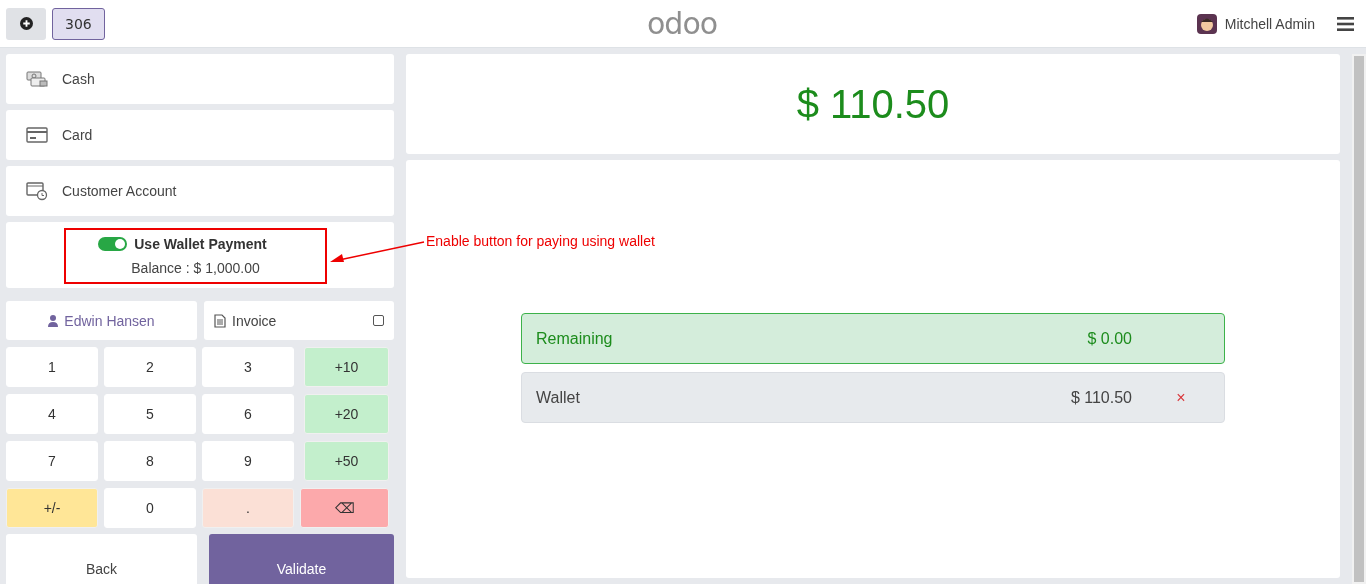 The image size is (1366, 584). What do you see at coordinates (200, 191) in the screenshot?
I see `payment-method-button: Customer Account` at bounding box center [200, 191].